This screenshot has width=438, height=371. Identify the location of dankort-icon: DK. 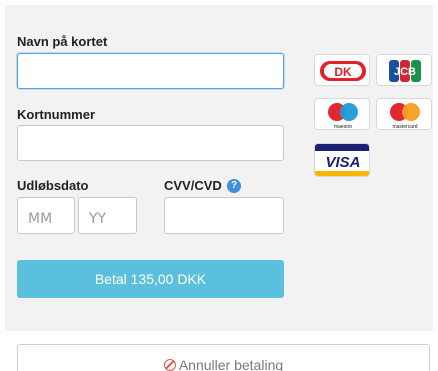
(343, 71).